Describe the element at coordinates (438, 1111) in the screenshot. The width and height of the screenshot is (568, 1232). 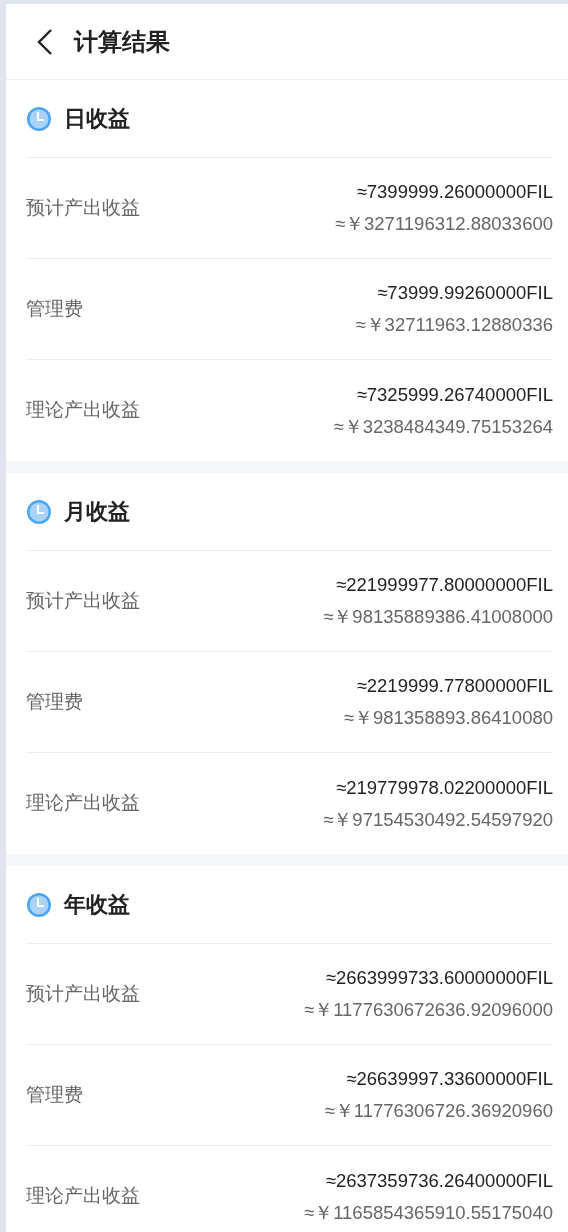
I see `cny-amount: ≈￥11776306726.36920960` at that location.